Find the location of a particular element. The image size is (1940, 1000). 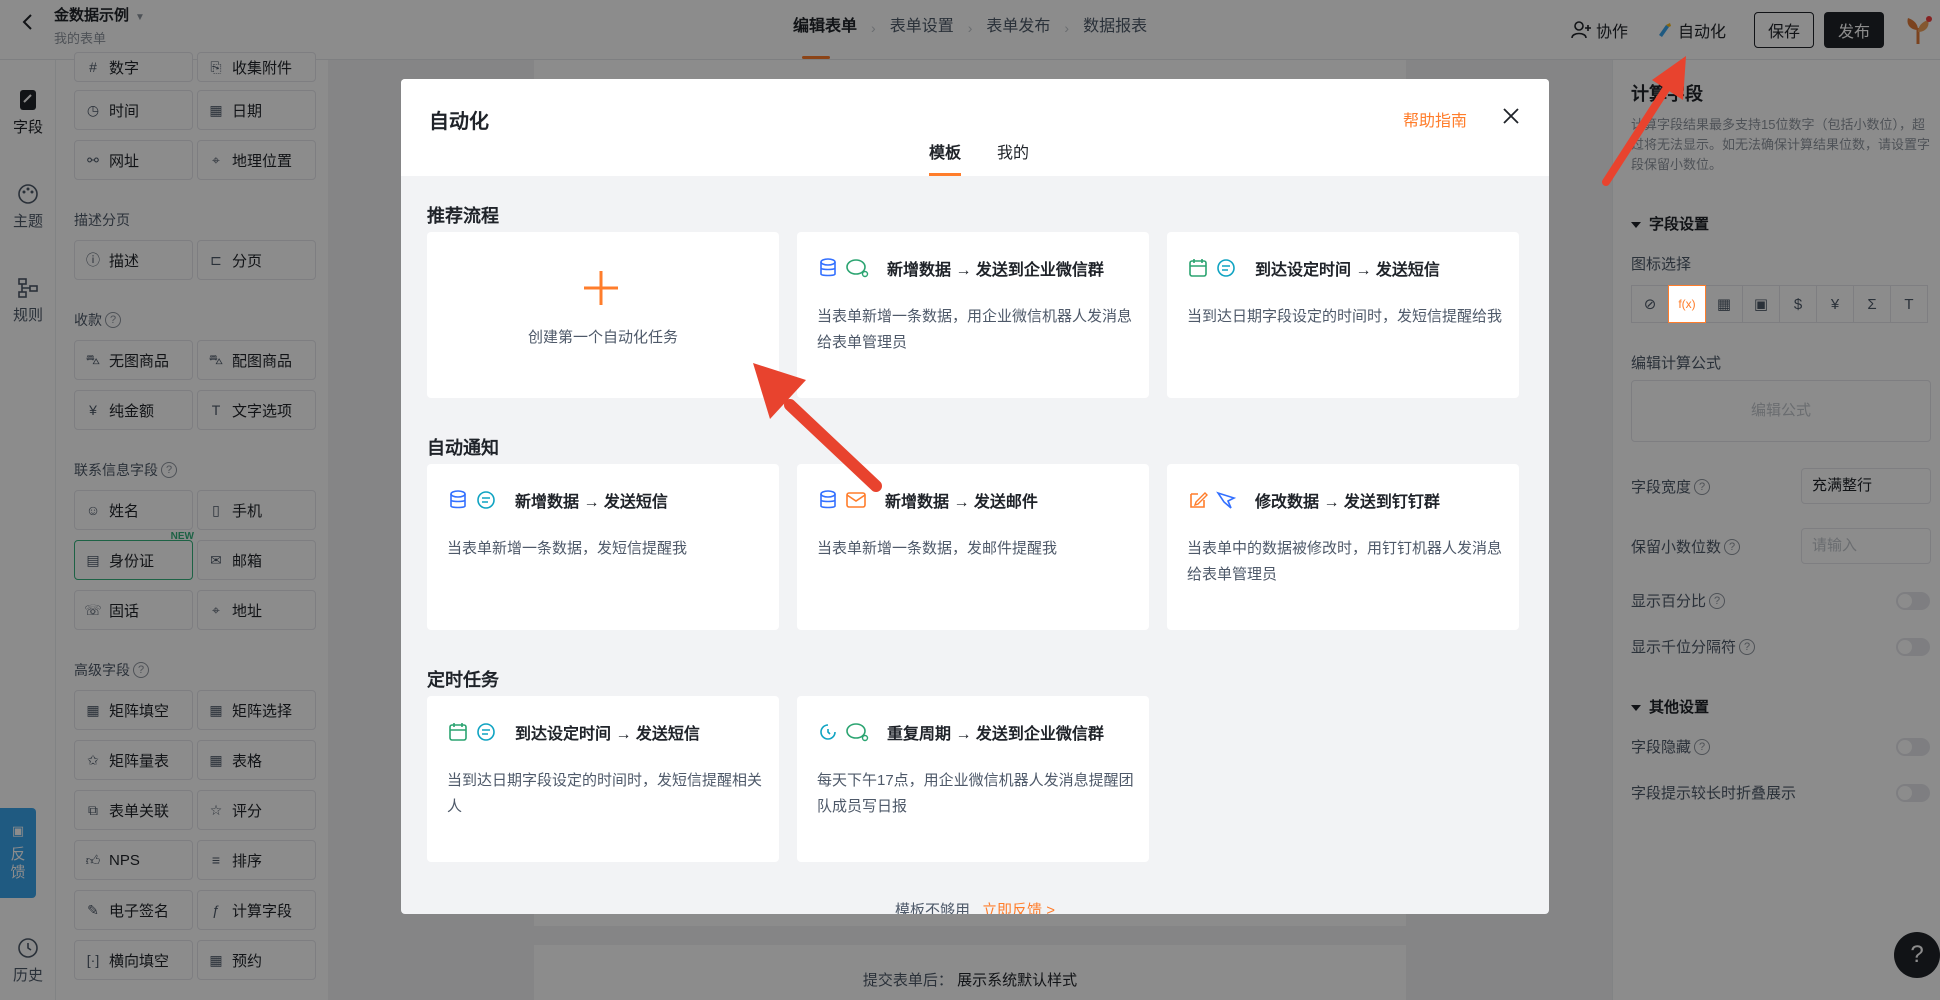

arrow-to-automation is located at coordinates (1644, 121).